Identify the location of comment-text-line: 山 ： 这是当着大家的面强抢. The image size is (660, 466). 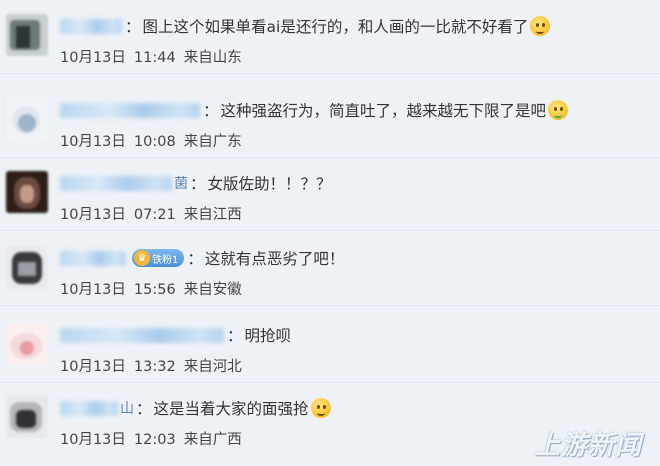
(195, 408).